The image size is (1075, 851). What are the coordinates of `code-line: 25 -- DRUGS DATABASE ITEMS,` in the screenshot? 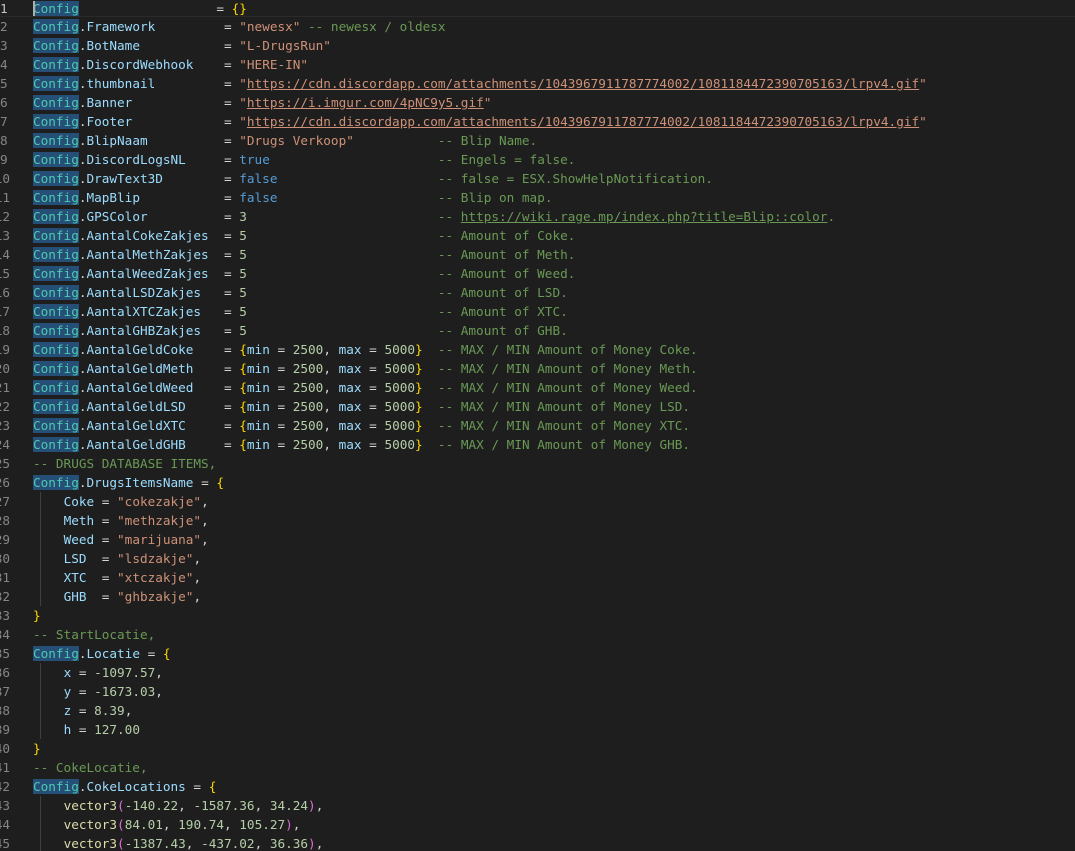 It's located at (537, 463).